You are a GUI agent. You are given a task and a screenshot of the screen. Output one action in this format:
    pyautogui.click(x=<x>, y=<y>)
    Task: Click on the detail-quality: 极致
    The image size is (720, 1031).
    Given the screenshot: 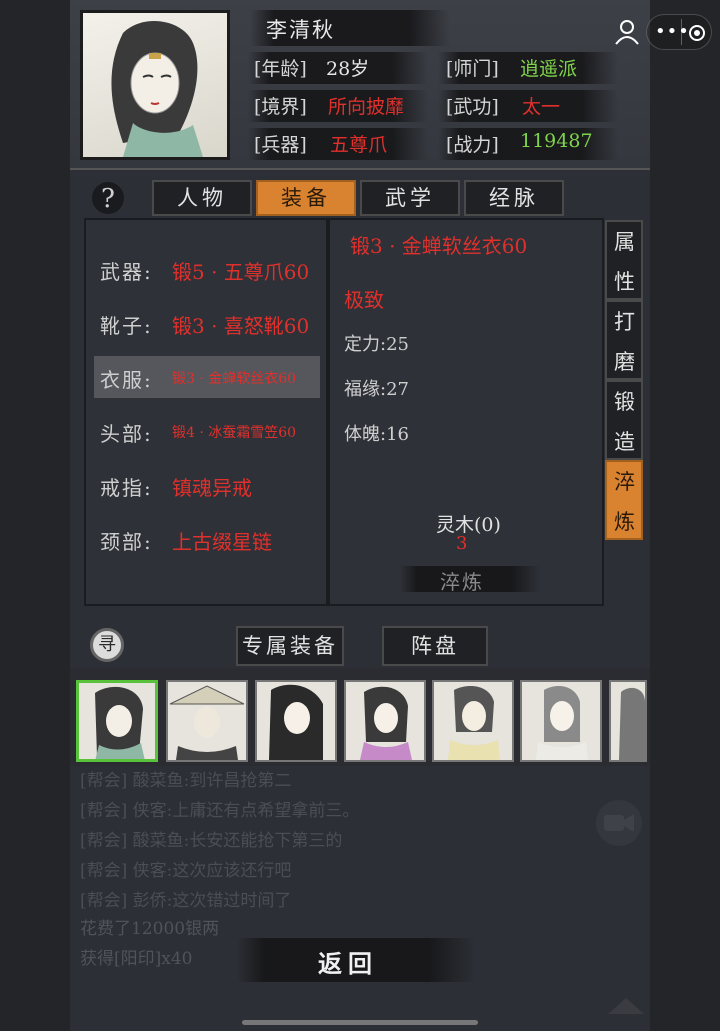 What is the action you would take?
    pyautogui.click(x=364, y=300)
    